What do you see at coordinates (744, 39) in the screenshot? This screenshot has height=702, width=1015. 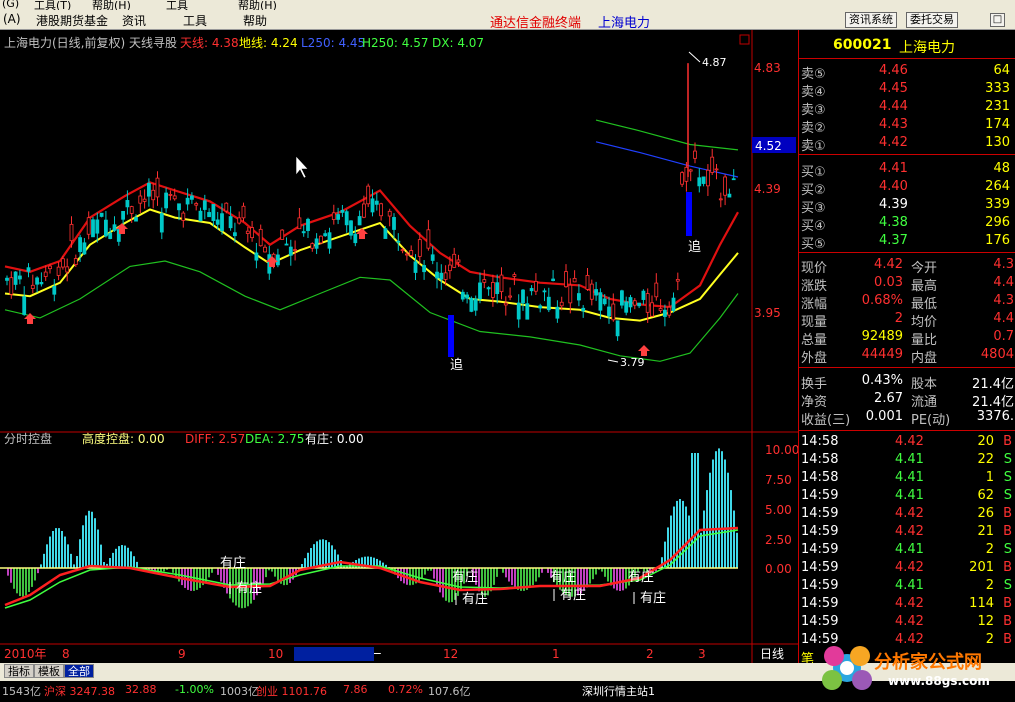 I see `chart-close-box` at bounding box center [744, 39].